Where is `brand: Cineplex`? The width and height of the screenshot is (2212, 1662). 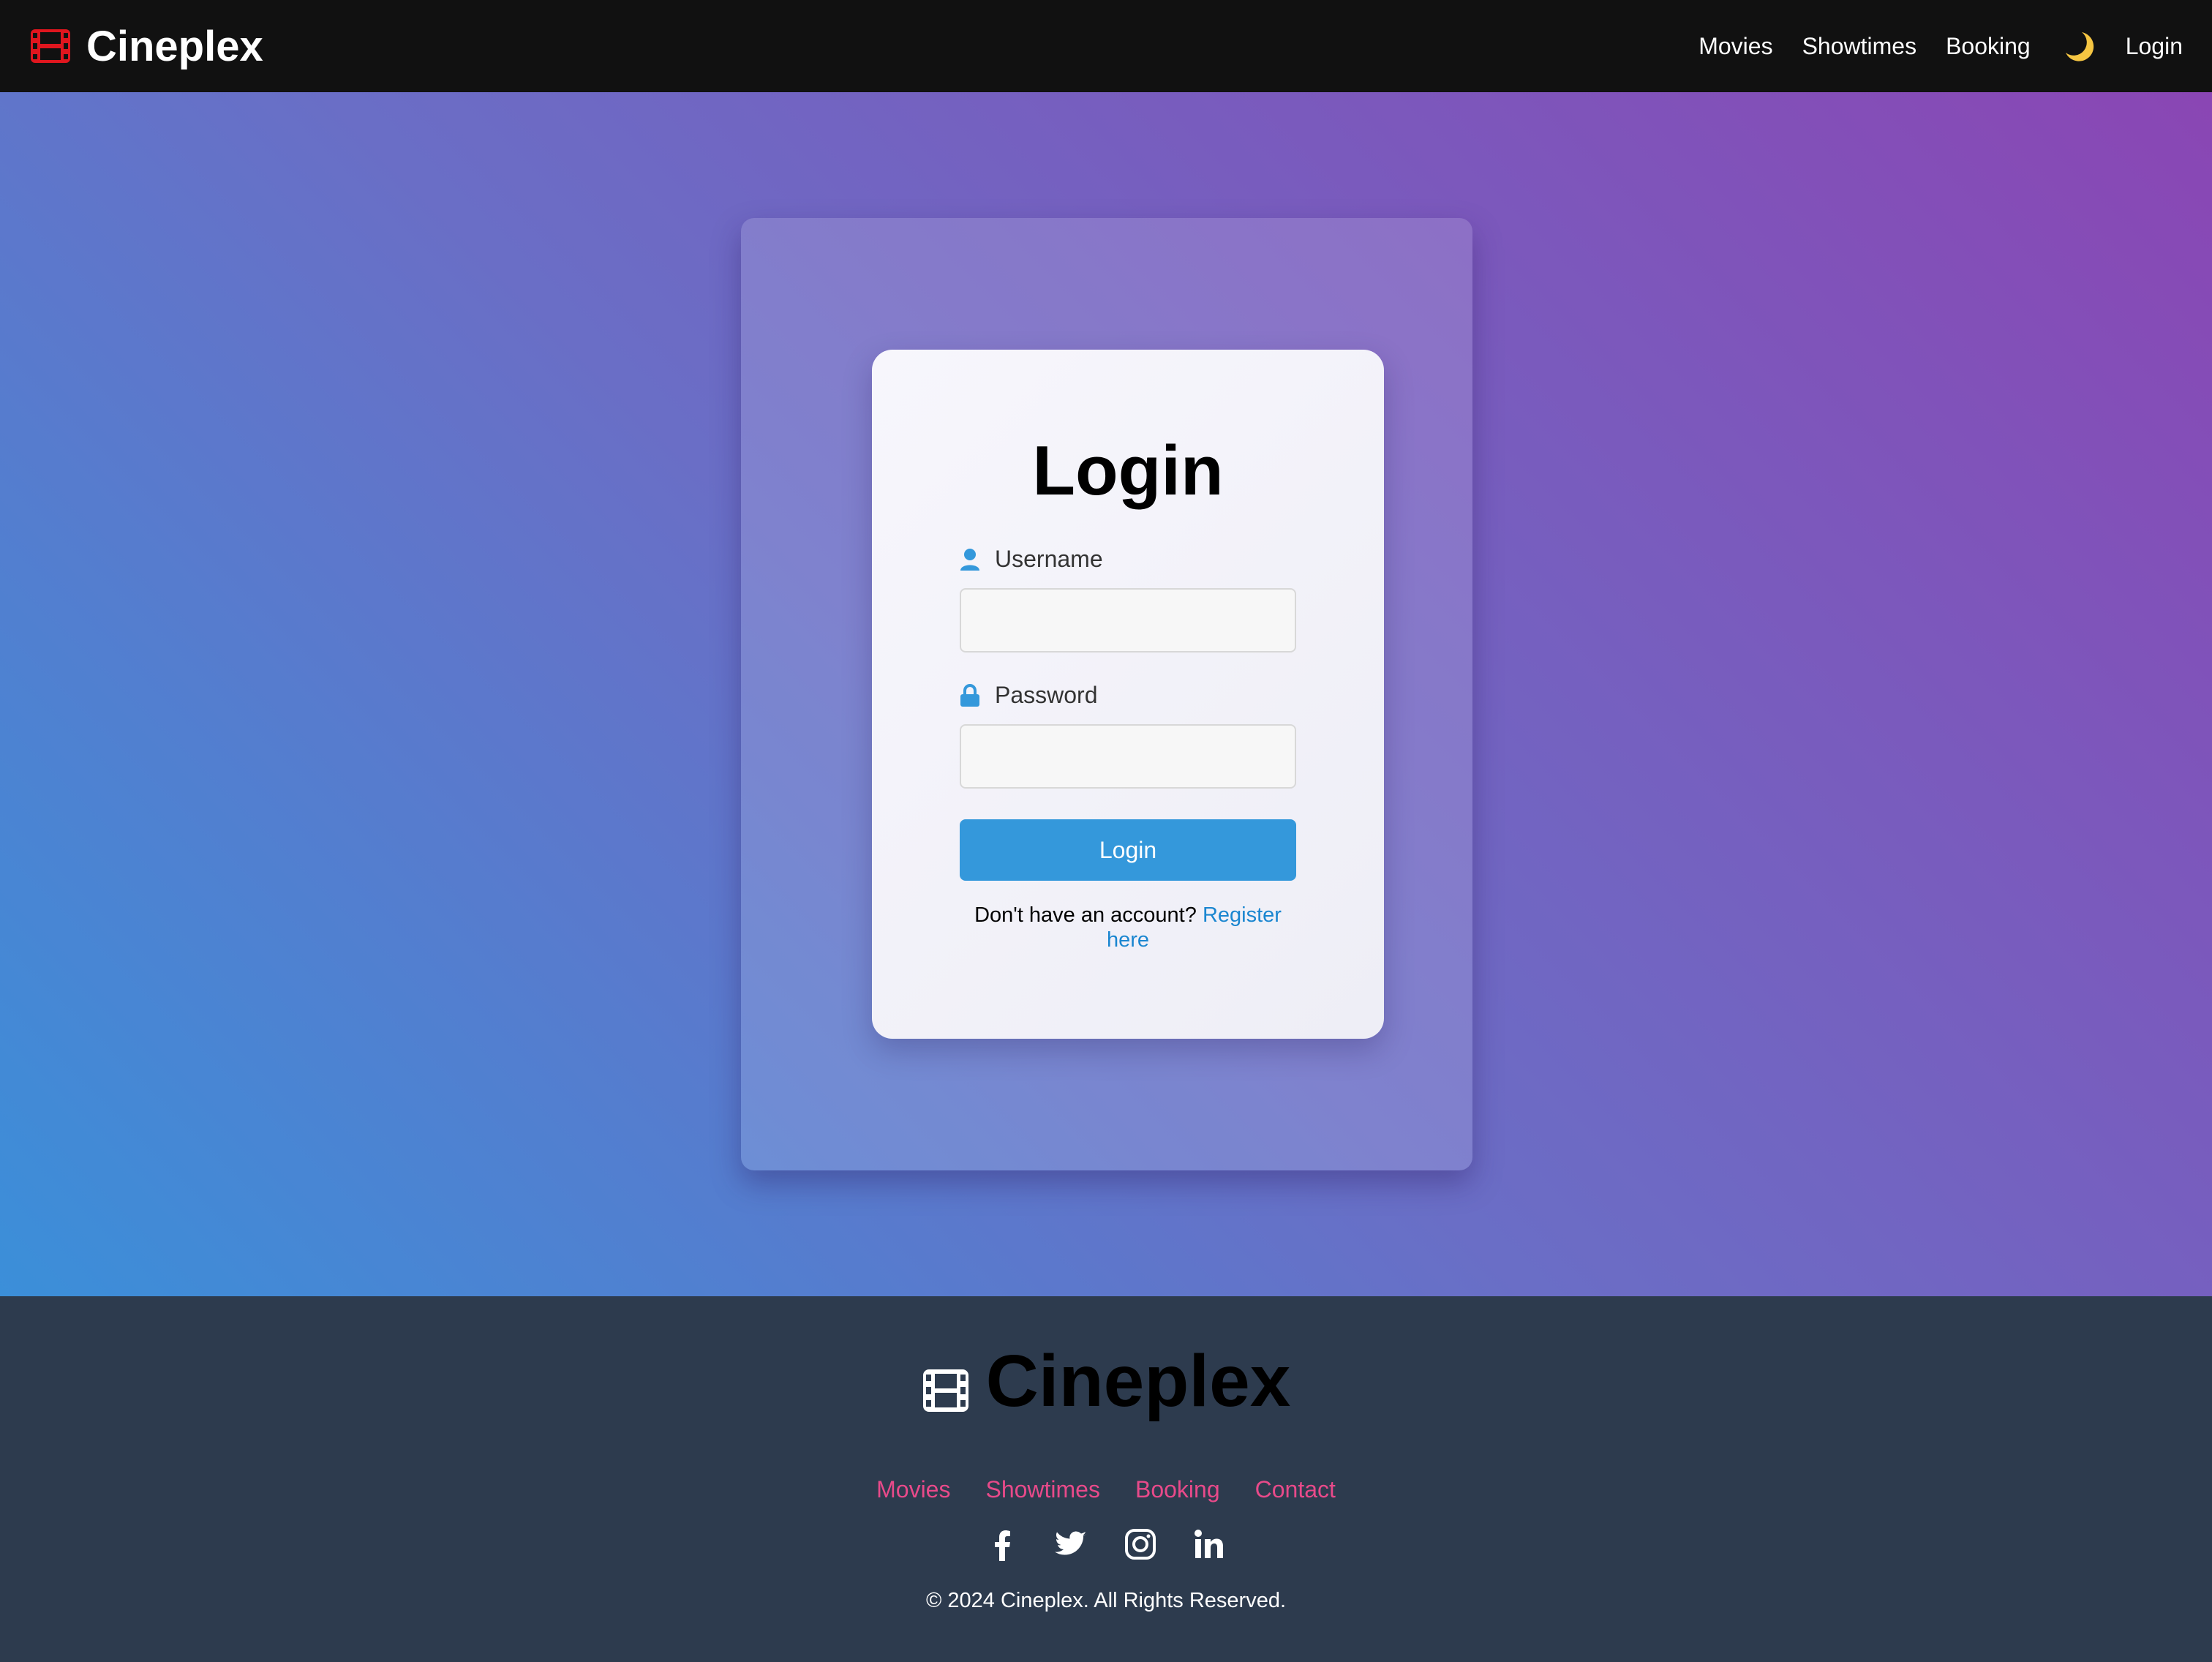 brand: Cineplex is located at coordinates (146, 46).